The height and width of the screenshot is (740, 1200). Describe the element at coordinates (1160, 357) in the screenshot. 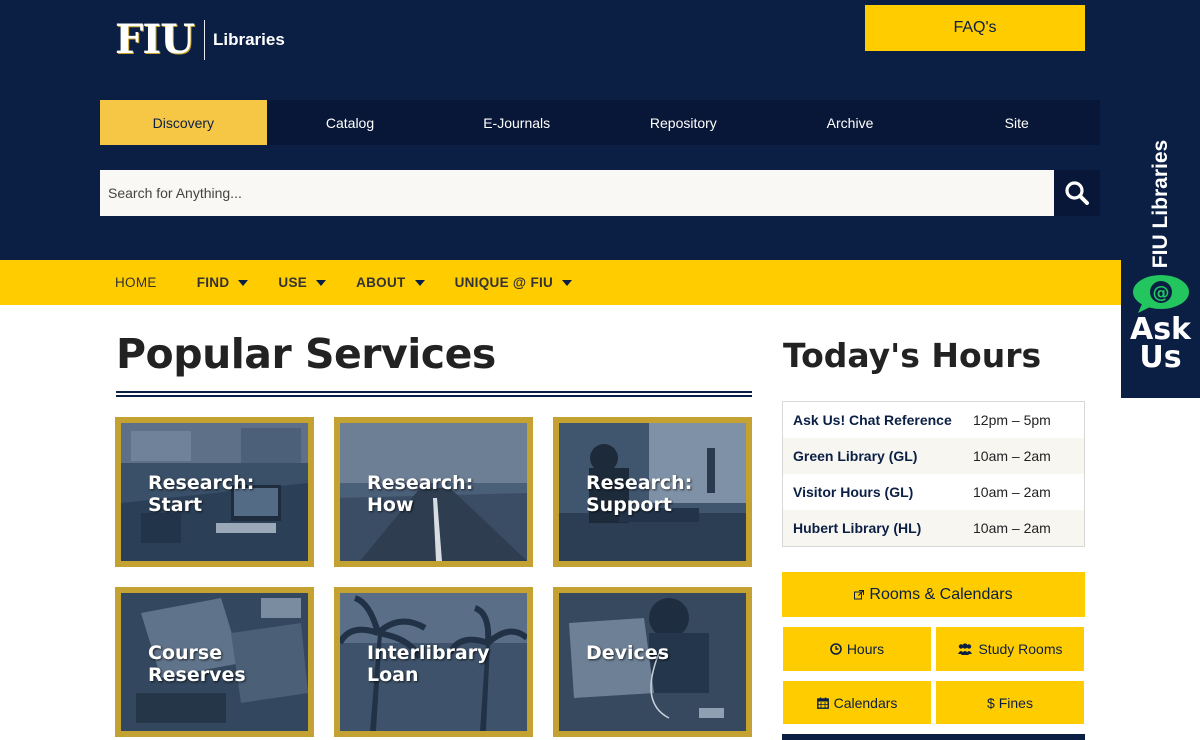

I see `ask-us-line2: Us` at that location.